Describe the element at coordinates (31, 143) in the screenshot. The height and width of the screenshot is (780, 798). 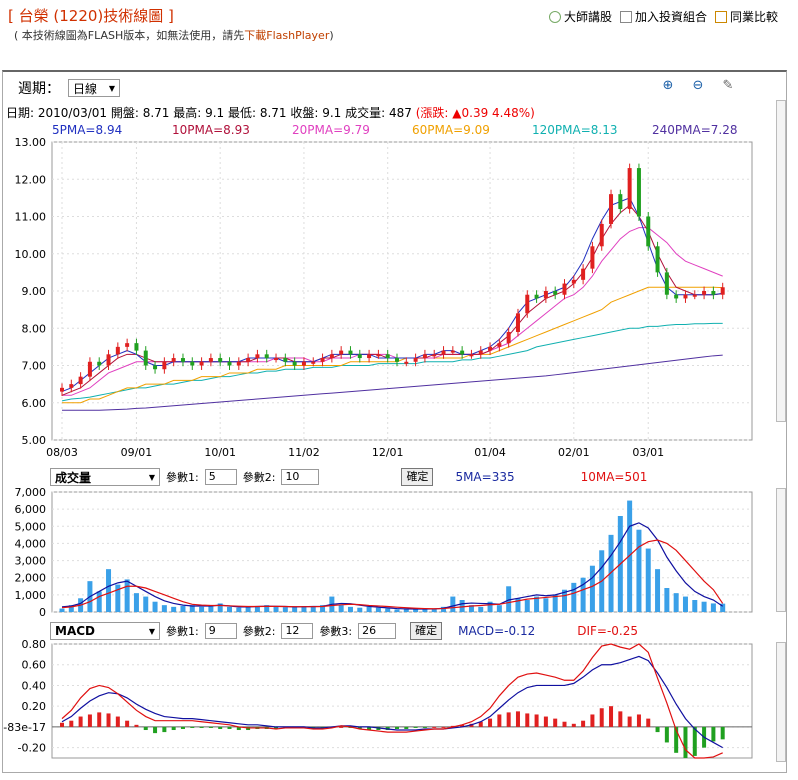
I see `price-y-tick: 13.00` at that location.